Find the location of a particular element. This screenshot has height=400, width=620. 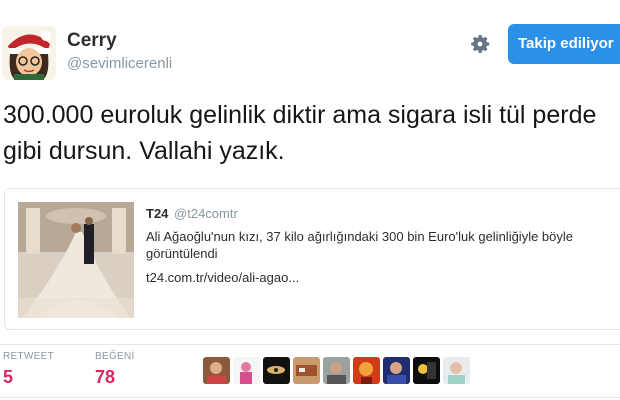

gear-icon is located at coordinates (480, 44).